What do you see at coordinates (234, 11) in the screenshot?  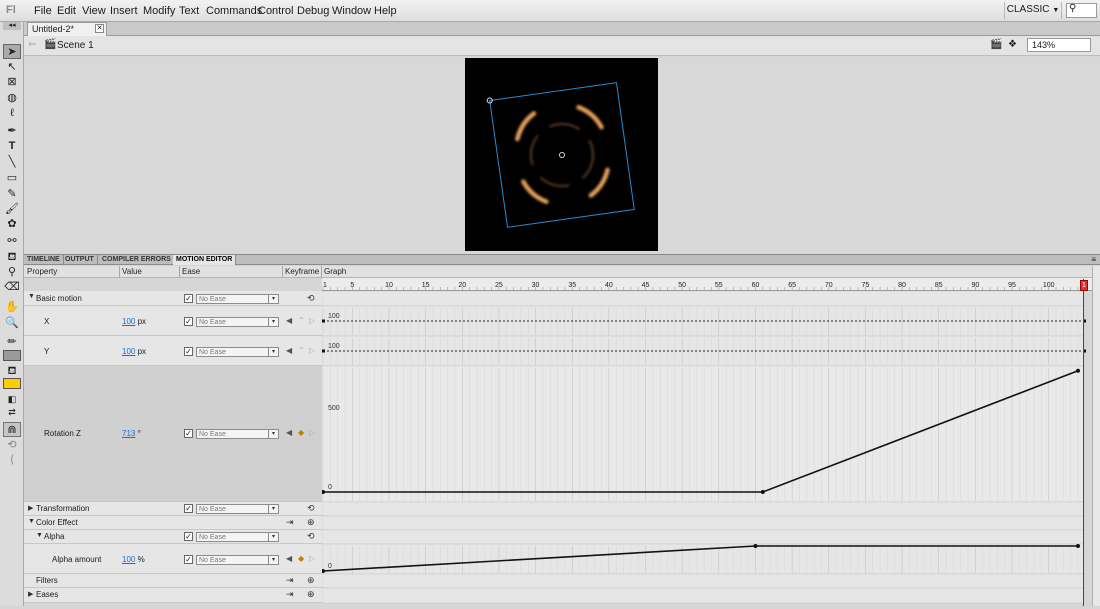 I see `menu-commands: Commands` at bounding box center [234, 11].